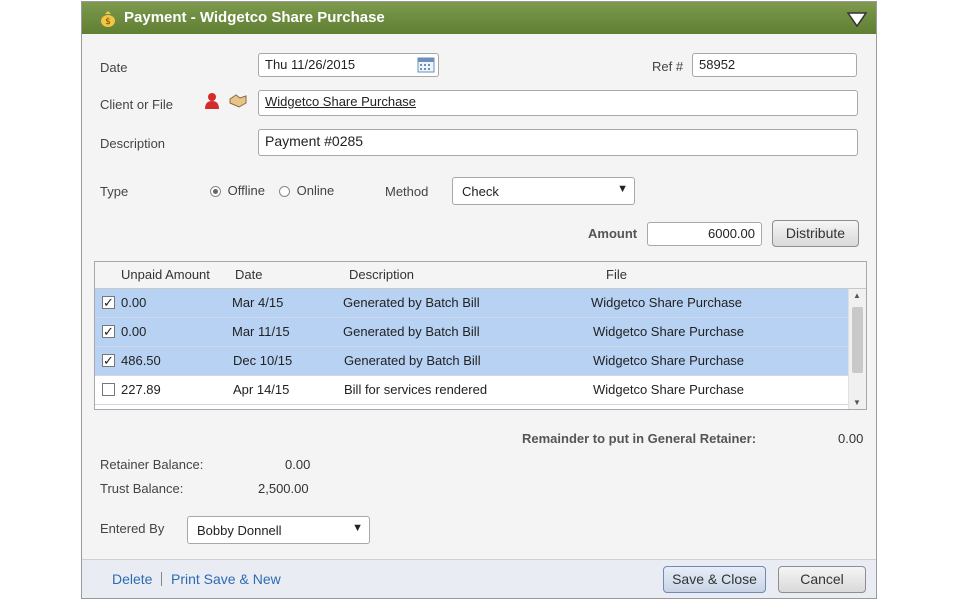  I want to click on client-label: Client or File, so click(136, 104).